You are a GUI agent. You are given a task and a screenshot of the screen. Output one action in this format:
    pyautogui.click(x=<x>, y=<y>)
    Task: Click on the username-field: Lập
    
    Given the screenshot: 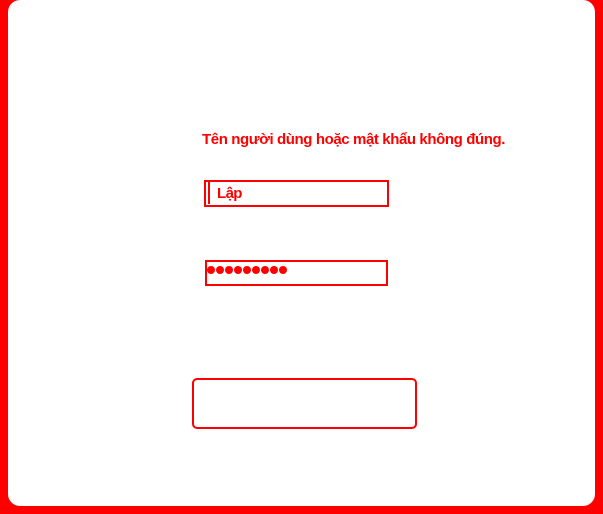 What is the action you would take?
    pyautogui.click(x=296, y=193)
    